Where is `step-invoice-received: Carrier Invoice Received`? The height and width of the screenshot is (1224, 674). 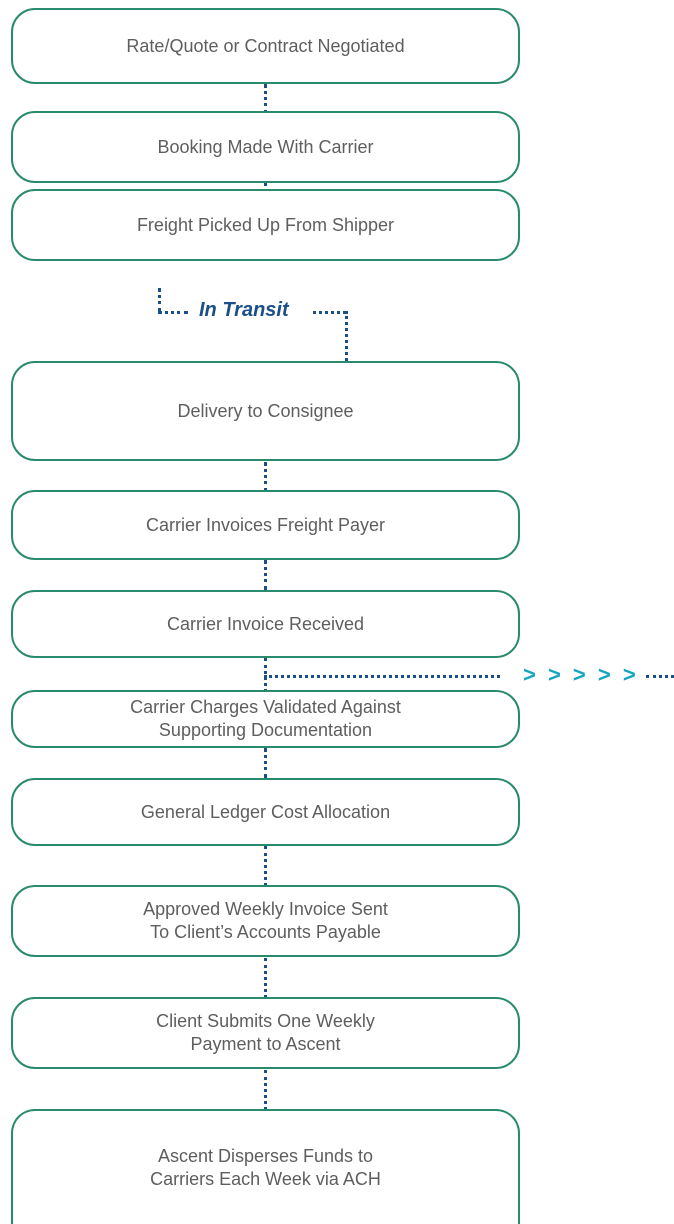 step-invoice-received: Carrier Invoice Received is located at coordinates (265, 624).